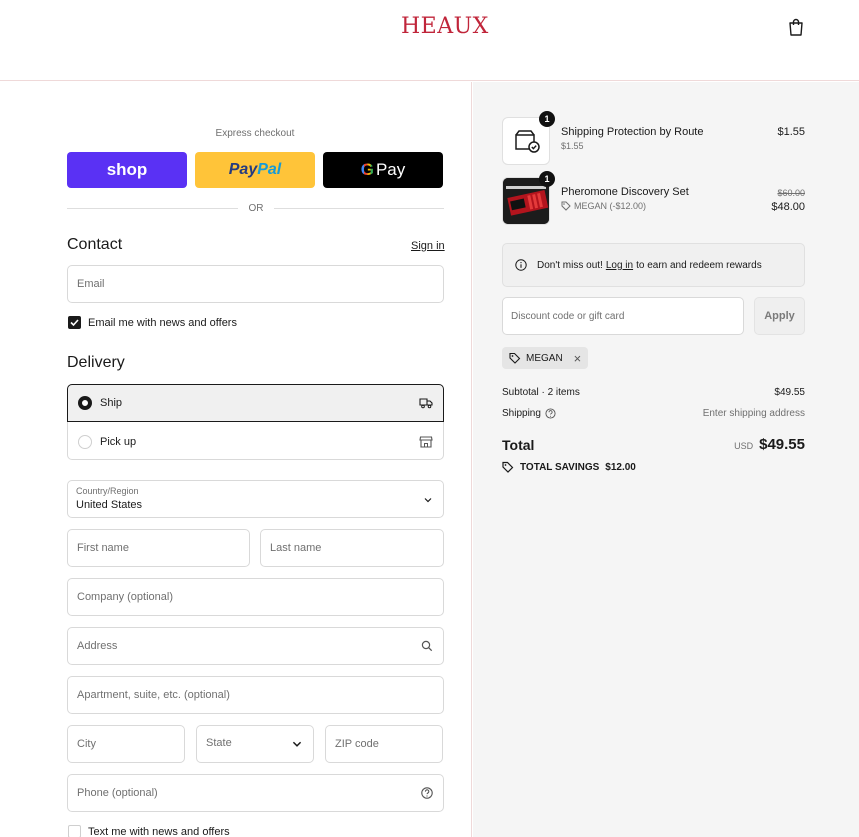 The image size is (859, 837). I want to click on savings-label: TOTAL SAVINGS, so click(560, 467).